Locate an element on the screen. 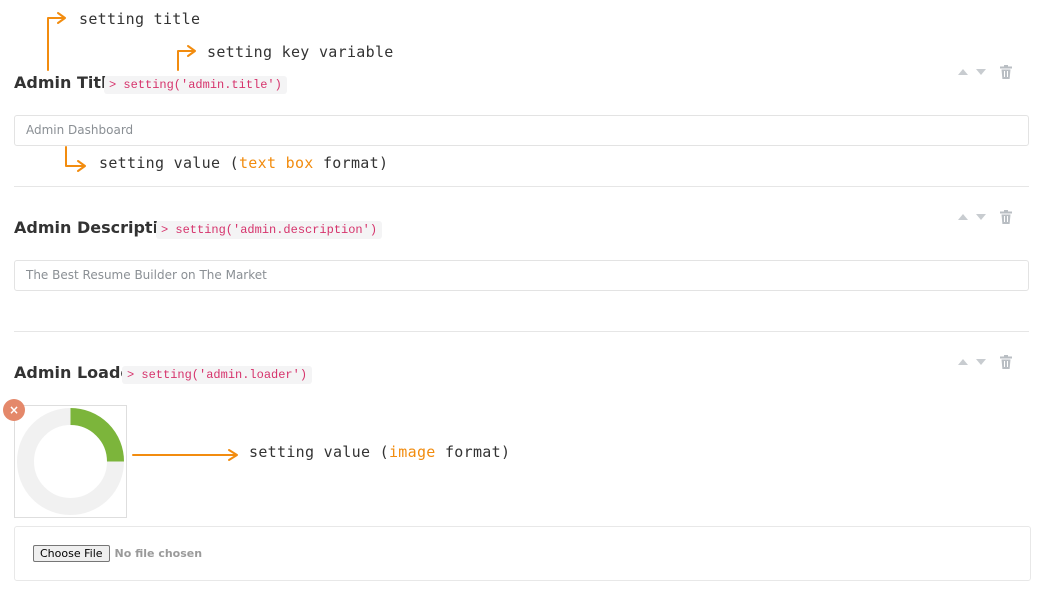 Image resolution: width=1041 pixels, height=604 pixels. annotation-setting-value-image: setting value (image format) is located at coordinates (379, 452).